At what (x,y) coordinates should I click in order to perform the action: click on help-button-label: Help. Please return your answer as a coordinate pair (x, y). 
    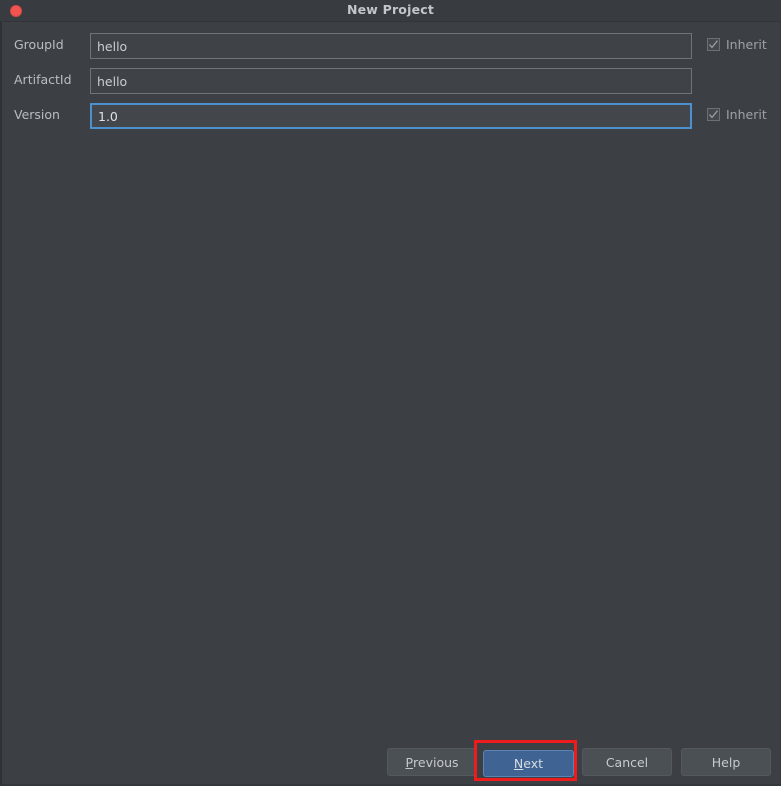
    Looking at the image, I should click on (726, 762).